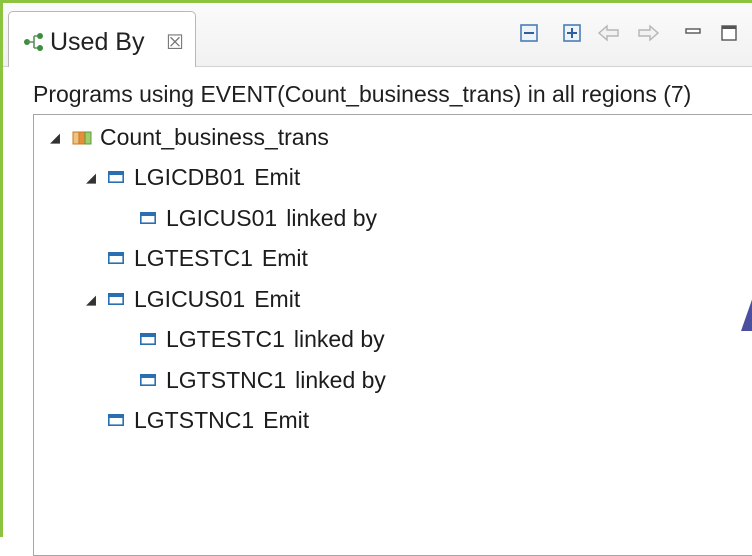 This screenshot has width=752, height=556. Describe the element at coordinates (693, 33) in the screenshot. I see `minimize-icon` at that location.